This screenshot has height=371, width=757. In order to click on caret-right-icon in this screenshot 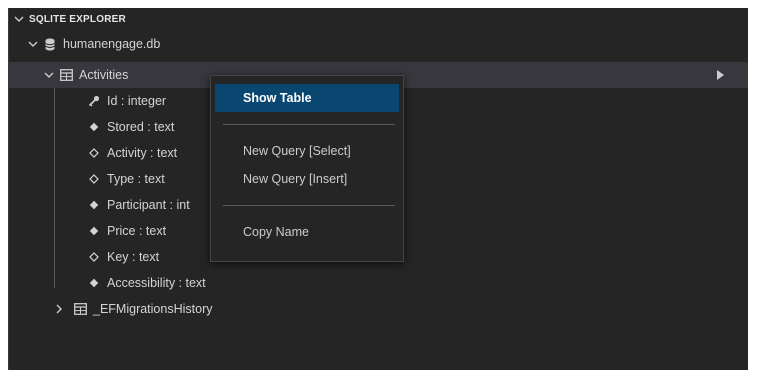, I will do `click(720, 75)`.